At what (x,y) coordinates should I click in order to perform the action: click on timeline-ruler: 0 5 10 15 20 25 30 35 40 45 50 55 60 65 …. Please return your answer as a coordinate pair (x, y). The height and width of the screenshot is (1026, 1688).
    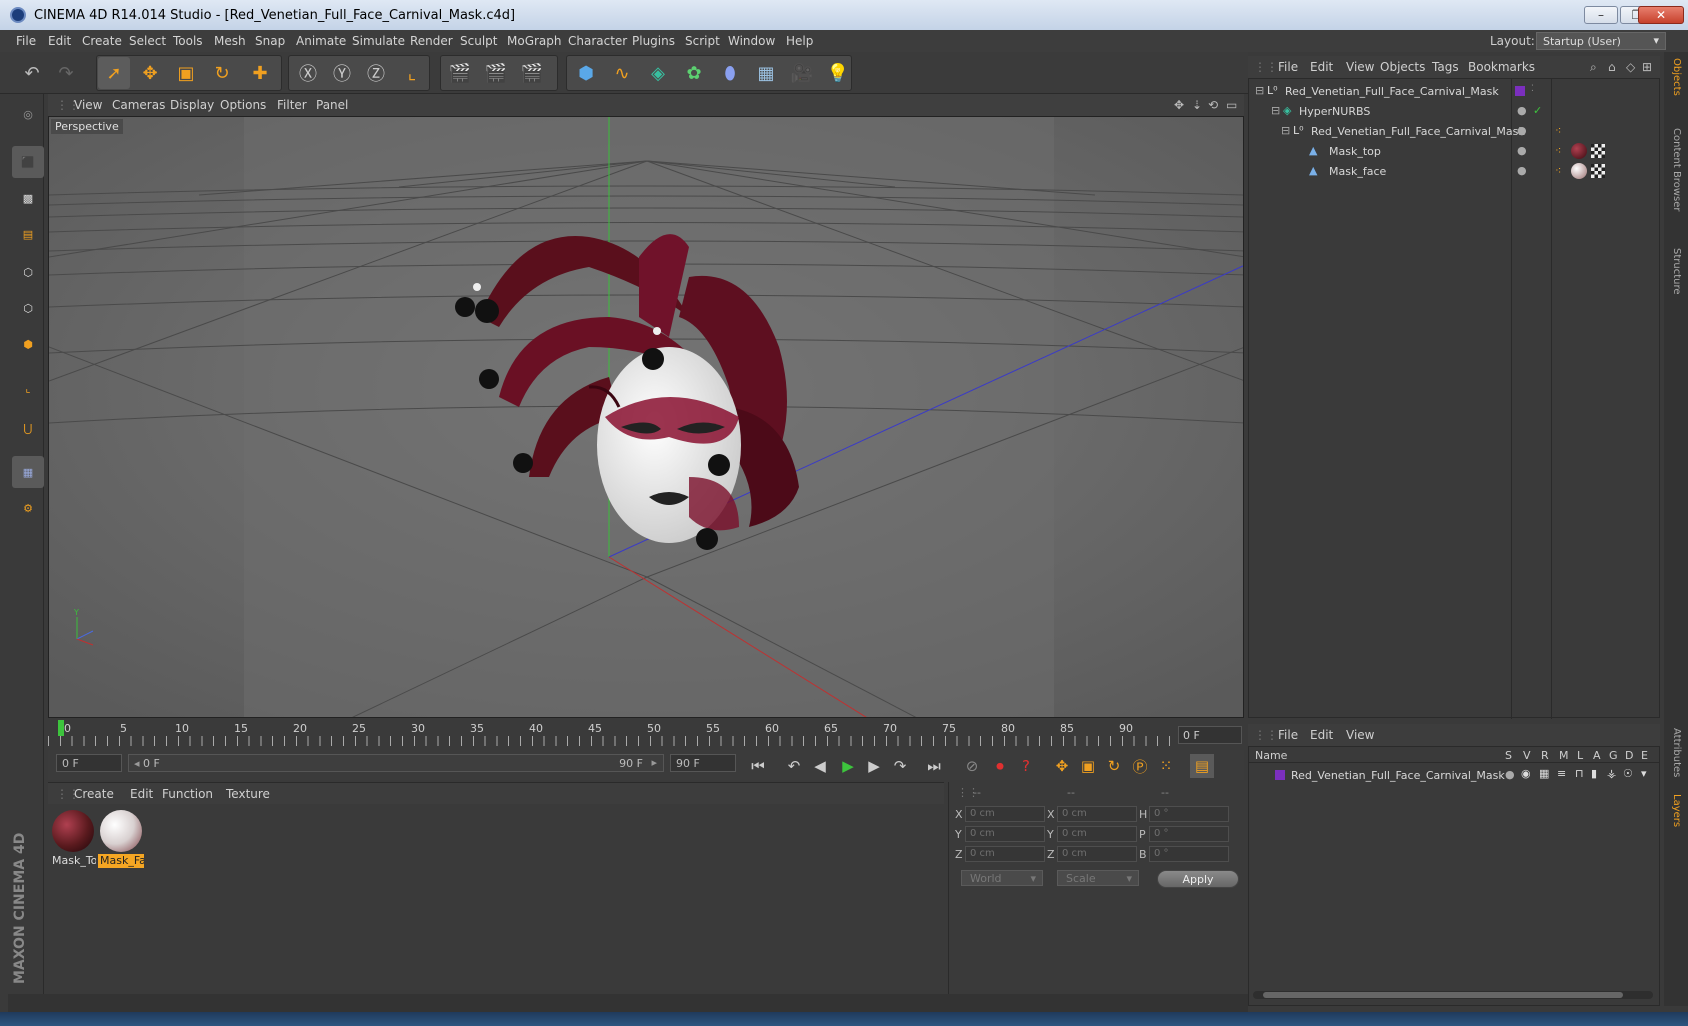
    Looking at the image, I should click on (646, 734).